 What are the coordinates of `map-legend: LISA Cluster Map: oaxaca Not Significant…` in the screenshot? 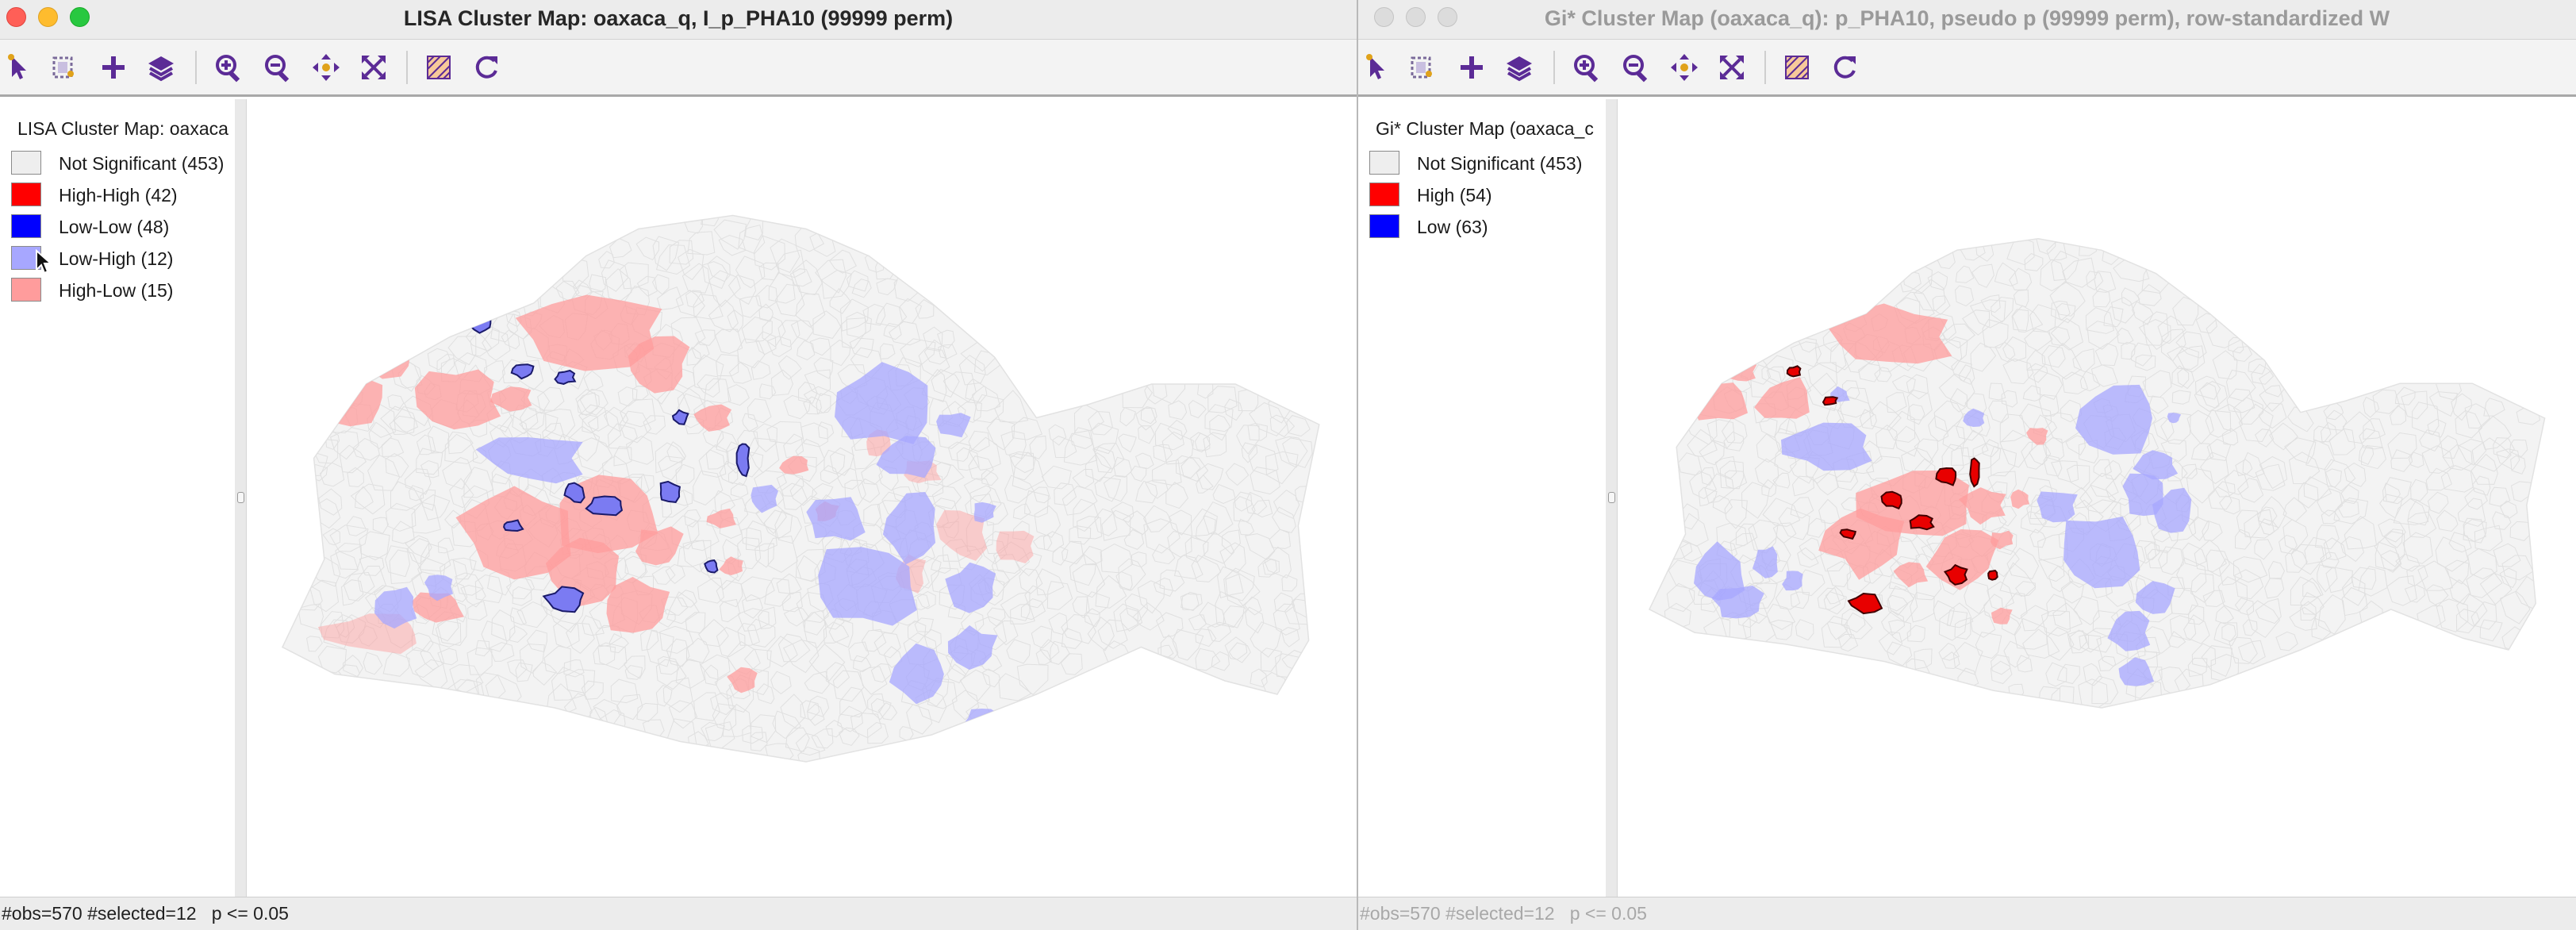 It's located at (118, 498).